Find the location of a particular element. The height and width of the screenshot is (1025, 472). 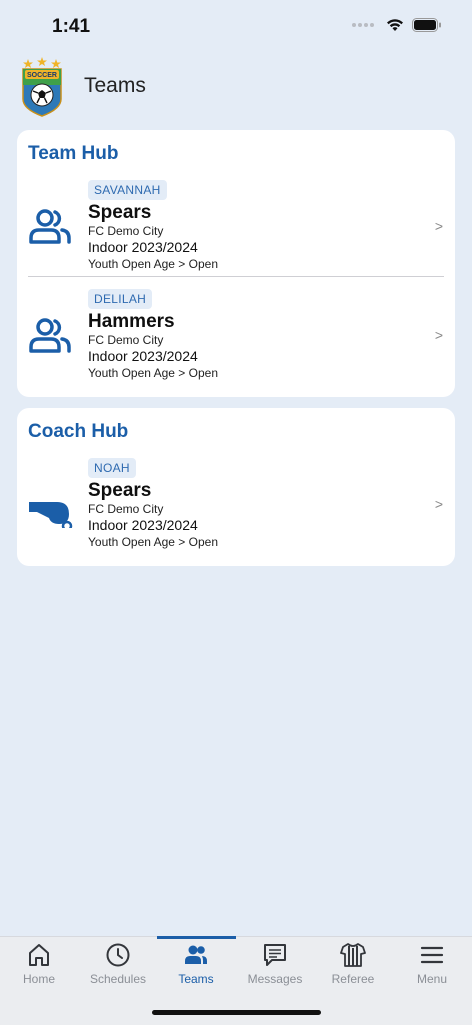

tab-menu: Menu is located at coordinates (432, 965).